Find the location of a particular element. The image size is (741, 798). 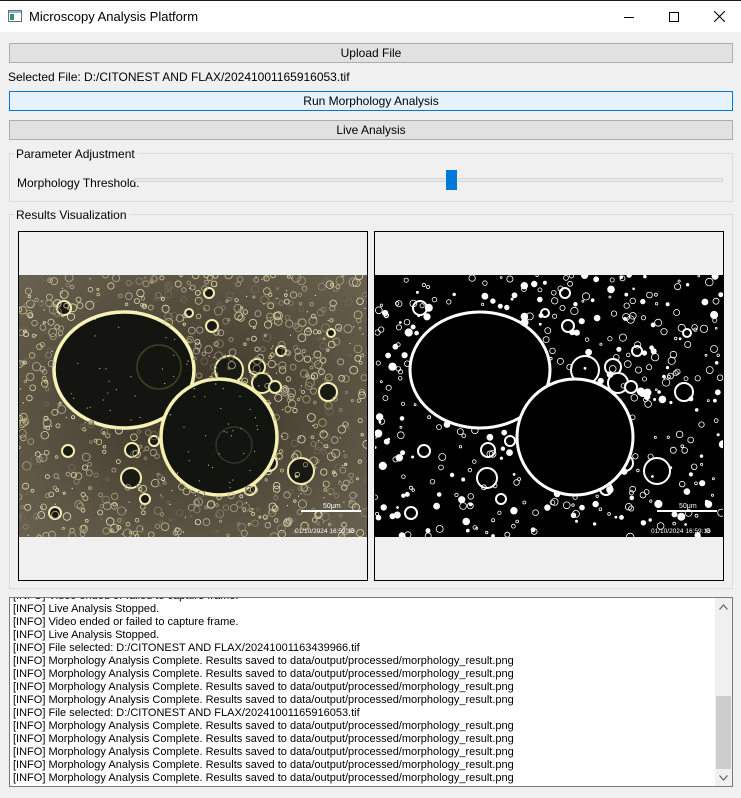

title-bar: Microscopy Analysis Platform is located at coordinates (370, 16).